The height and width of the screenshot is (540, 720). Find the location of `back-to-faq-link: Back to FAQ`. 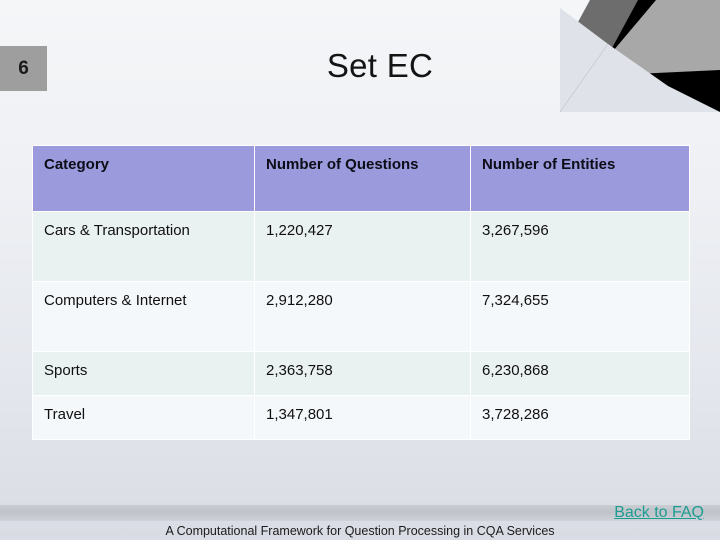

back-to-faq-link: Back to FAQ is located at coordinates (659, 513).